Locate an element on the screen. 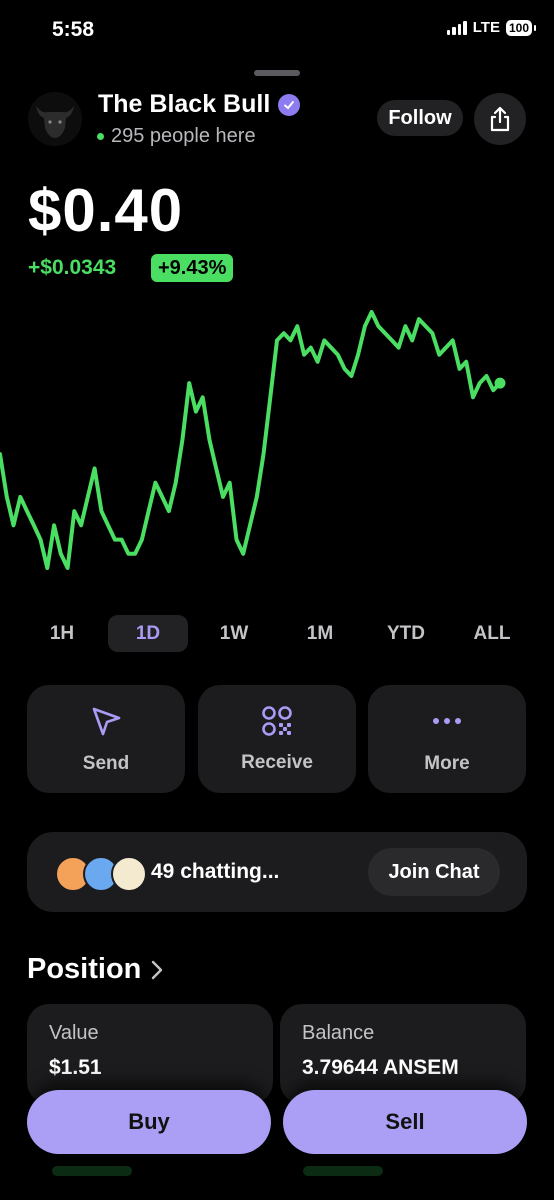 The image size is (554, 1200). send-label: Send is located at coordinates (106, 763).